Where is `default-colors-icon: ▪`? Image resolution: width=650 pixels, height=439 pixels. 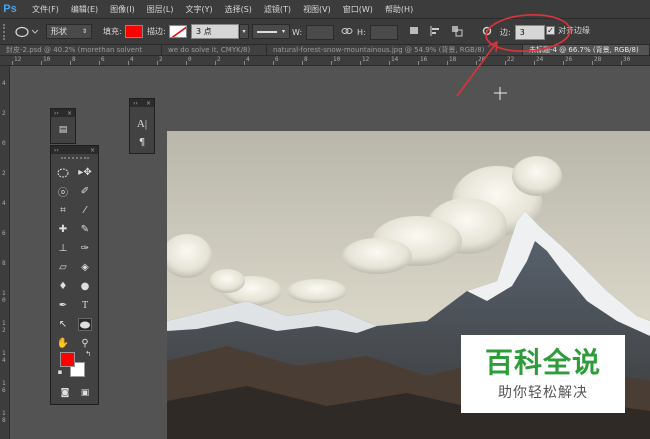 default-colors-icon: ▪ is located at coordinates (60, 372).